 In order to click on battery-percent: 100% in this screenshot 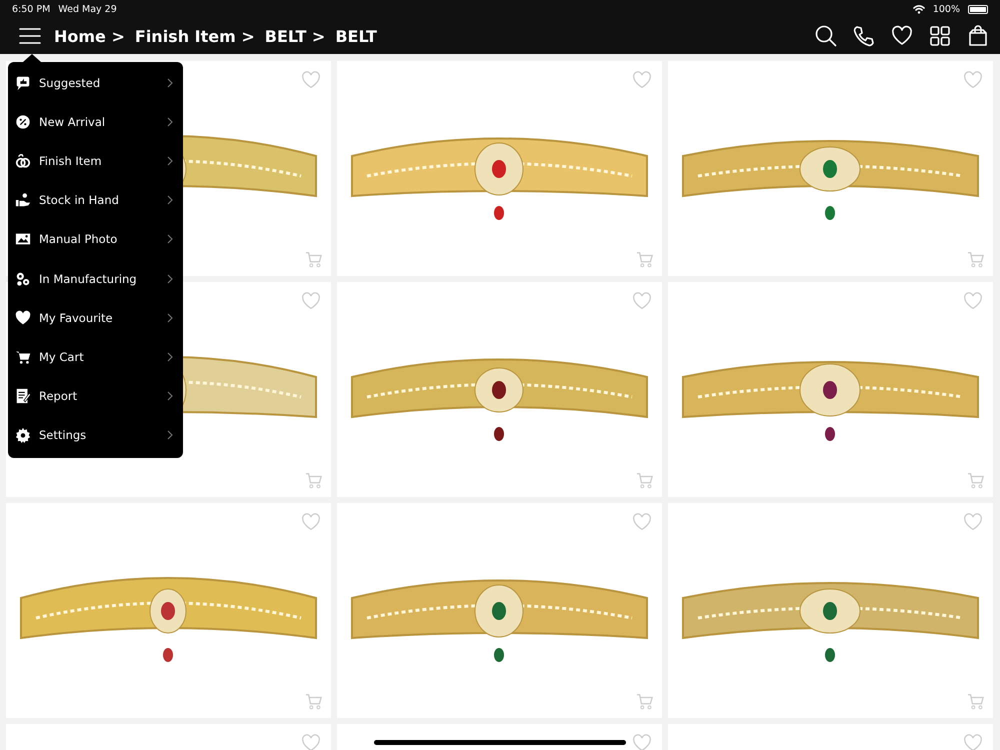, I will do `click(946, 9)`.